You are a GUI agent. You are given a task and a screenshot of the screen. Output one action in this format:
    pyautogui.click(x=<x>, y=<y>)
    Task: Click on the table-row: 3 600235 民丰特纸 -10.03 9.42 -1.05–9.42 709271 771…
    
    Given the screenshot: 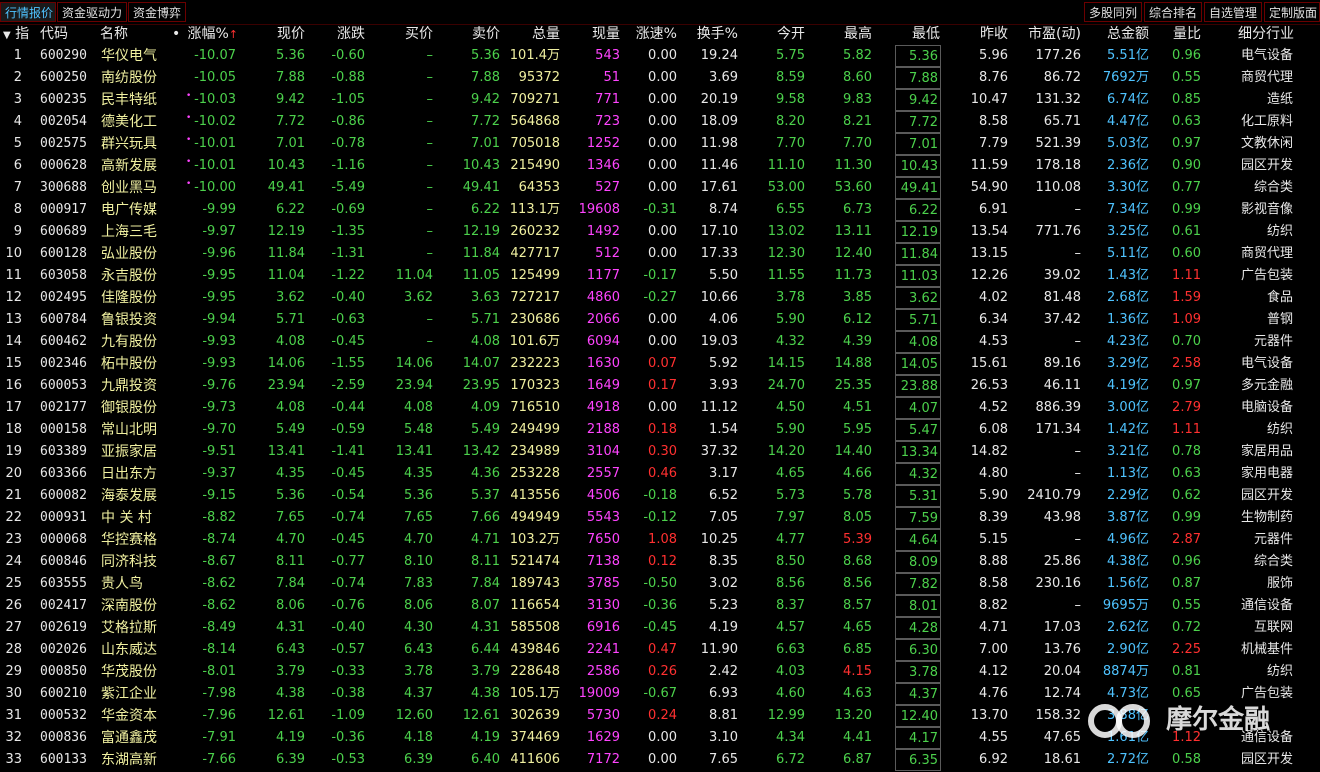 What is the action you would take?
    pyautogui.click(x=660, y=100)
    